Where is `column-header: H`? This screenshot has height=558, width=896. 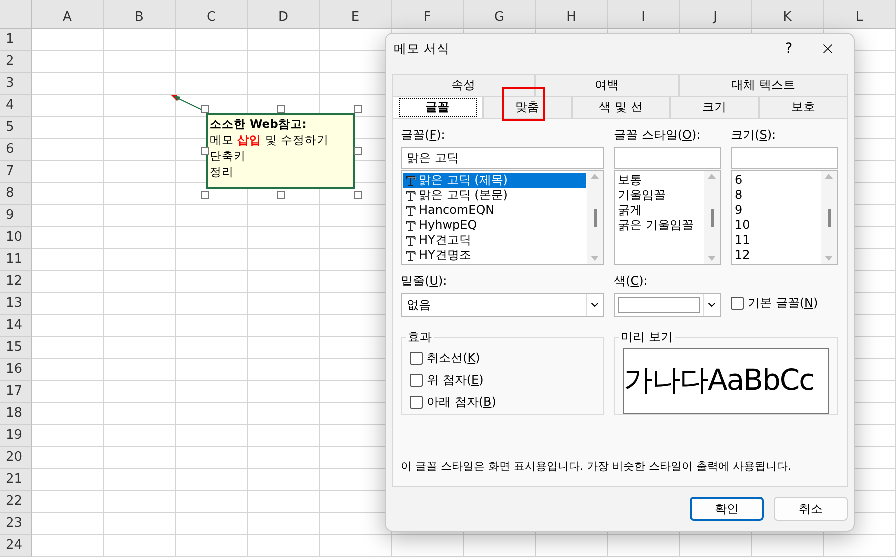
column-header: H is located at coordinates (572, 14).